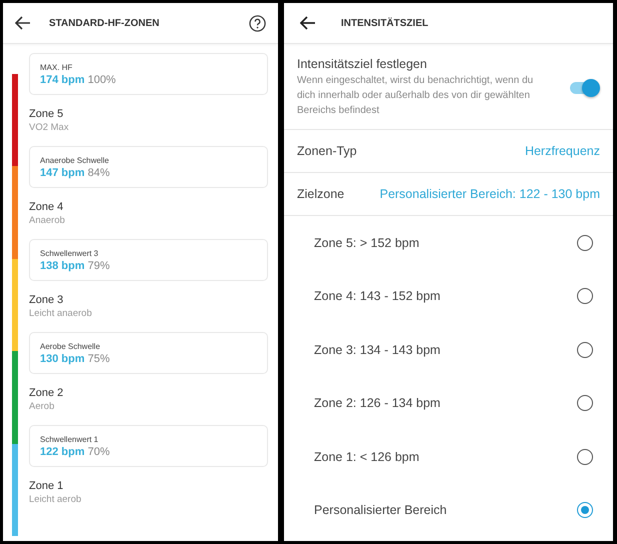  I want to click on zone-name: Zone 1, so click(46, 486).